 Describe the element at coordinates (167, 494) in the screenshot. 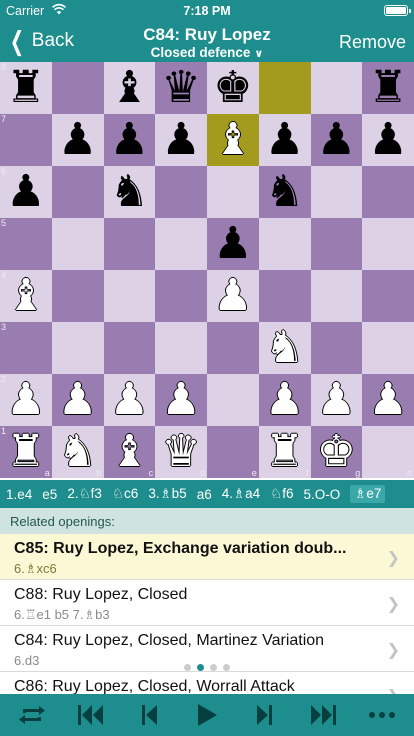

I see `move-item: 3.♗b5` at that location.